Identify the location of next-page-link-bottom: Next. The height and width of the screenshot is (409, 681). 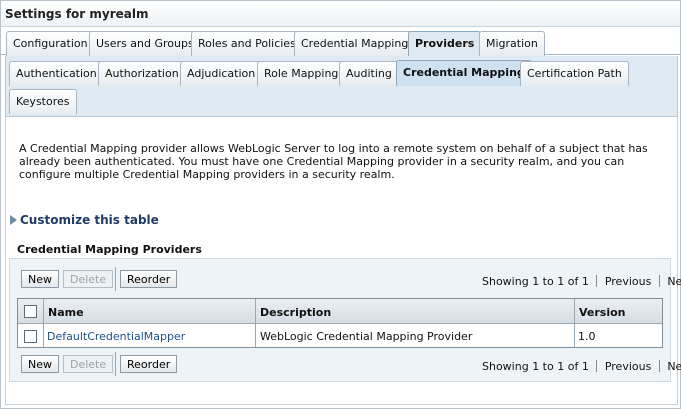
(674, 366).